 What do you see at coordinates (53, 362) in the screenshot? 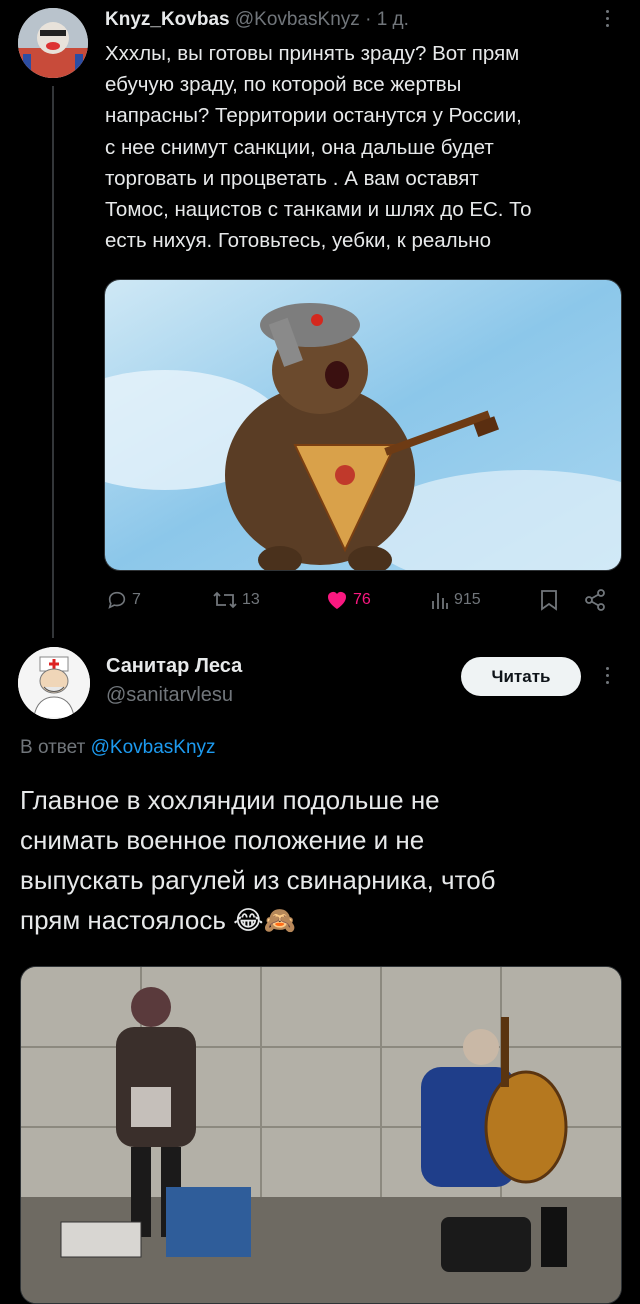
I see `thread-connector-line` at bounding box center [53, 362].